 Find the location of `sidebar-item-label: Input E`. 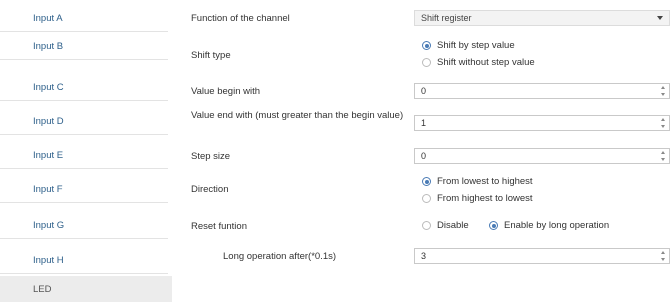

sidebar-item-label: Input E is located at coordinates (48, 155).